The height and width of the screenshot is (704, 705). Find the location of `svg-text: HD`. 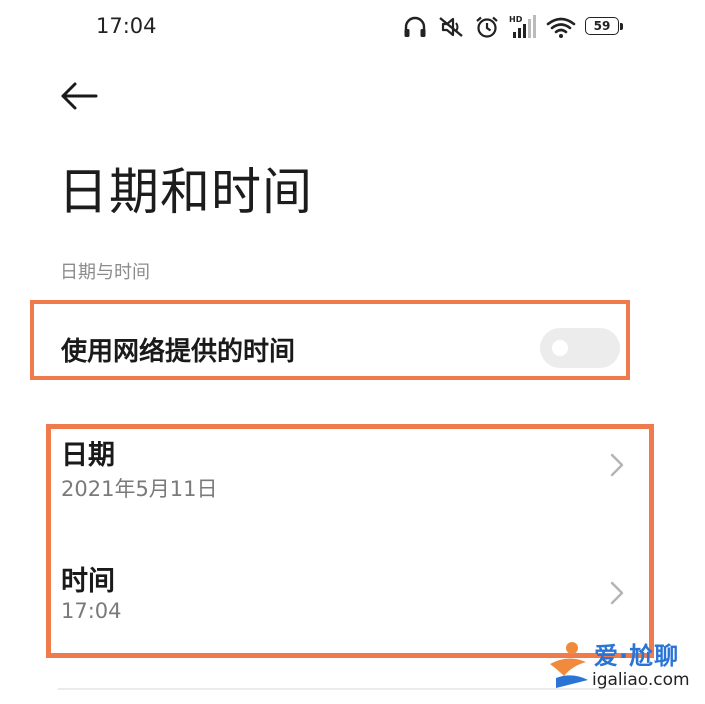

svg-text: HD is located at coordinates (516, 19).